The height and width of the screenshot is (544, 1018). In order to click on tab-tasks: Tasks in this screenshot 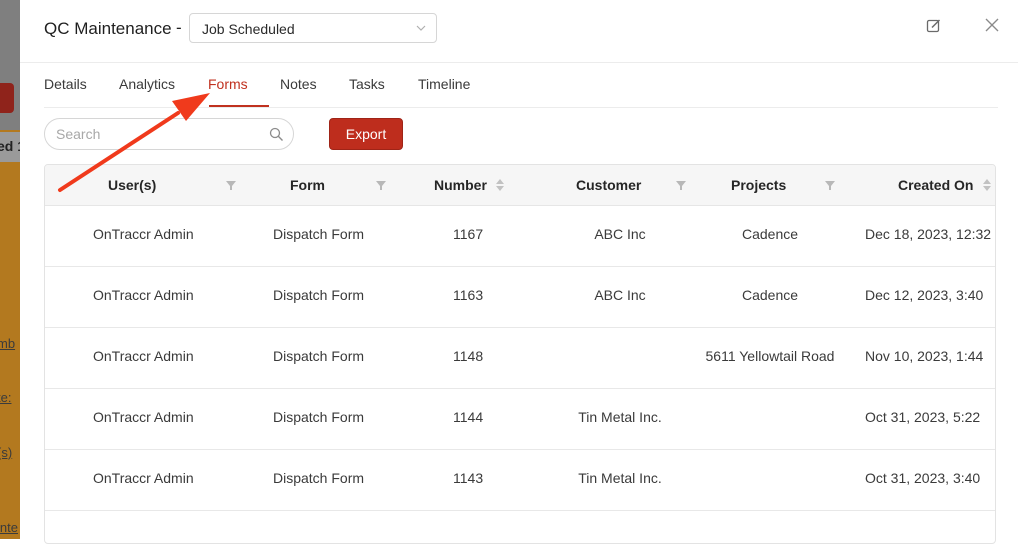, I will do `click(367, 84)`.